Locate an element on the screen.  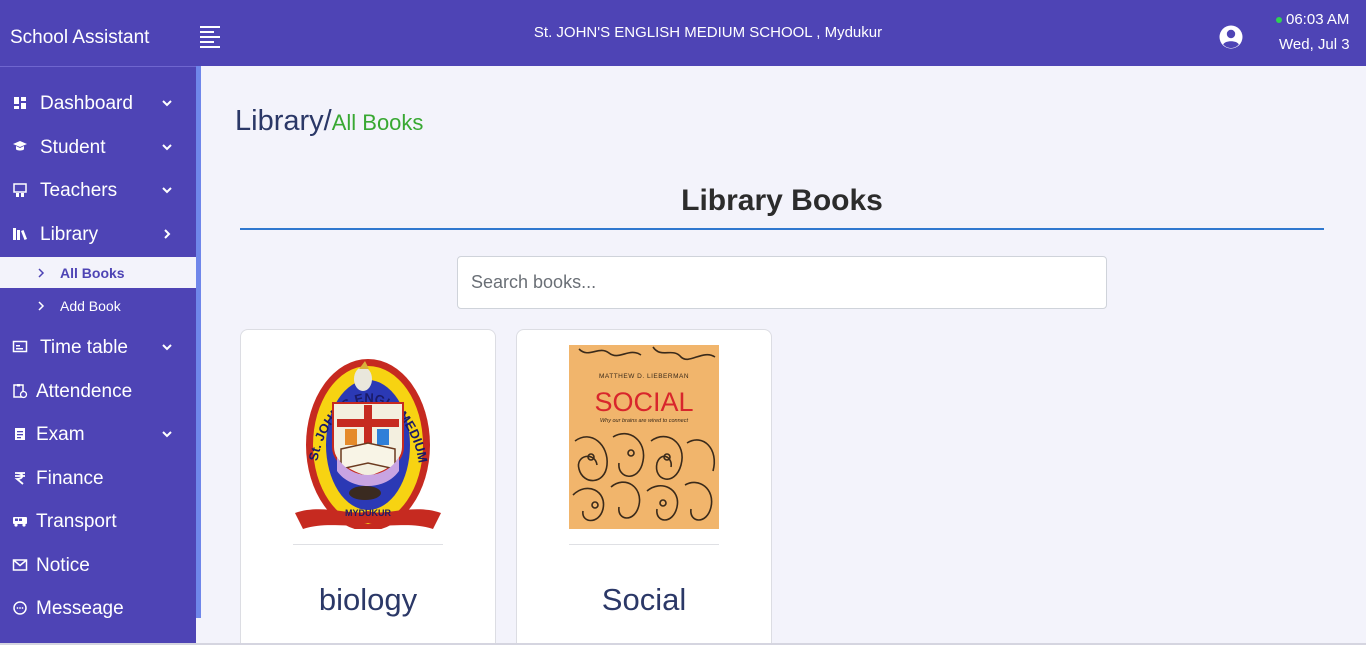
sidebar-item-label: Transport is located at coordinates (76, 521).